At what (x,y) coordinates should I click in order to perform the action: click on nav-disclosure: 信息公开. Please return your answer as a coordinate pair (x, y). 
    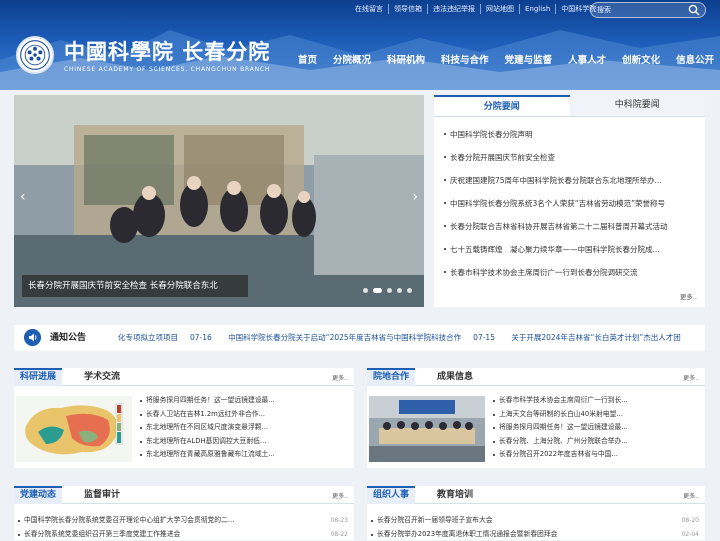
    Looking at the image, I should click on (694, 59).